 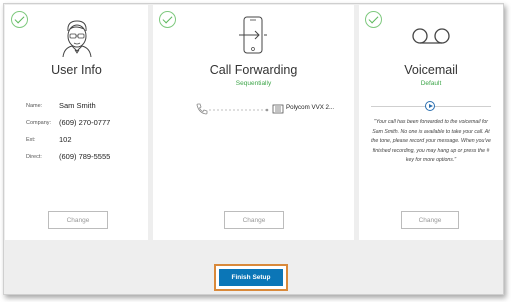 What do you see at coordinates (431, 83) in the screenshot?
I see `voicemail-type: Default` at bounding box center [431, 83].